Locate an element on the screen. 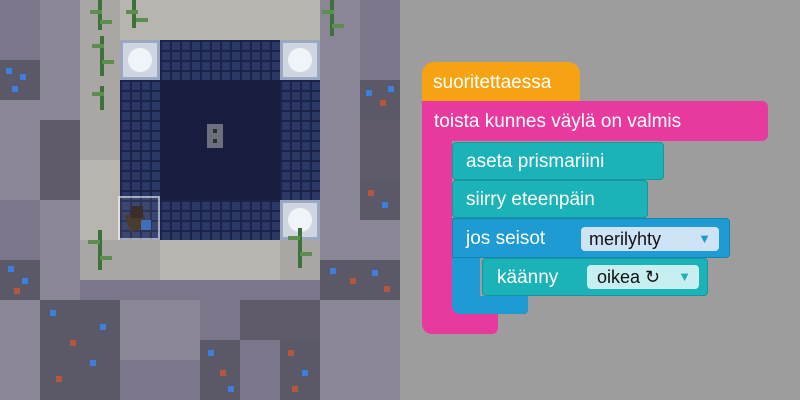 The height and width of the screenshot is (400, 800). place-block: aseta prismariini is located at coordinates (558, 161).